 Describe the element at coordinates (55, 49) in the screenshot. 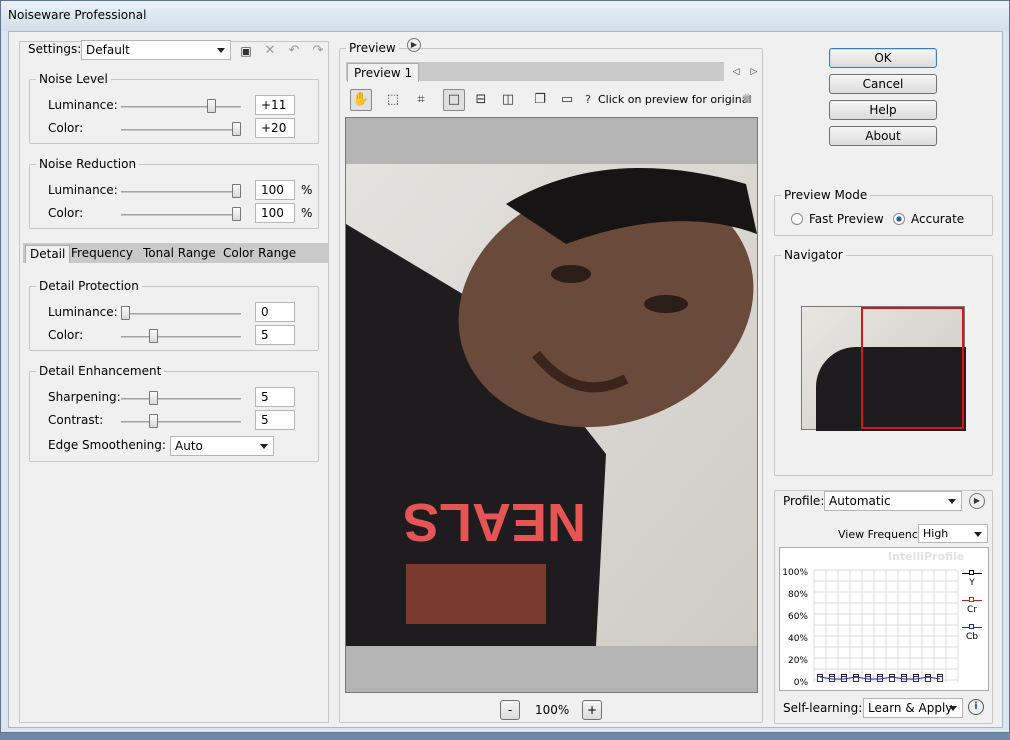

I see `settings-label: Settings:` at that location.